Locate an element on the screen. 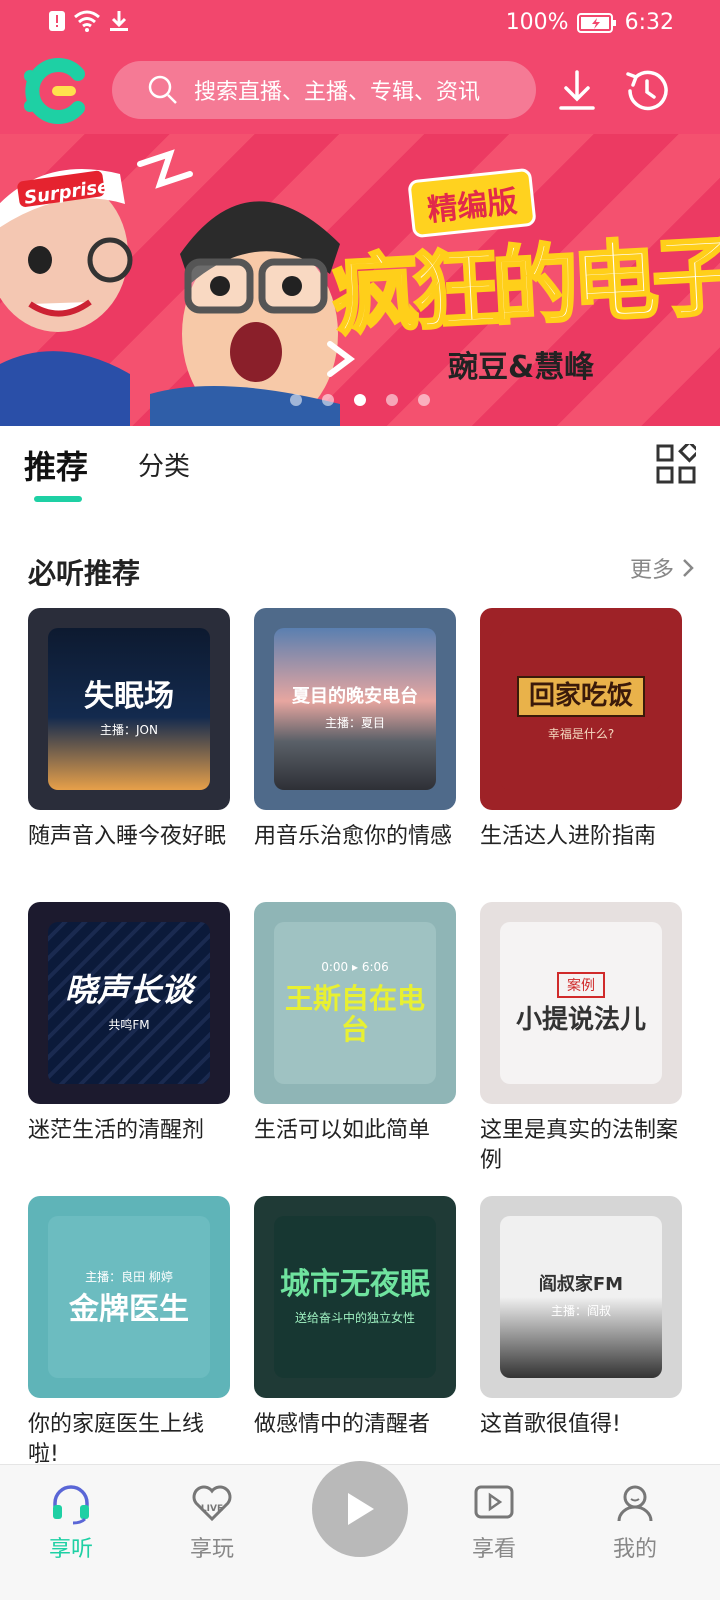 The width and height of the screenshot is (720, 1600). search-bar: 搜索直播、主播、专辑、资讯 is located at coordinates (324, 90).